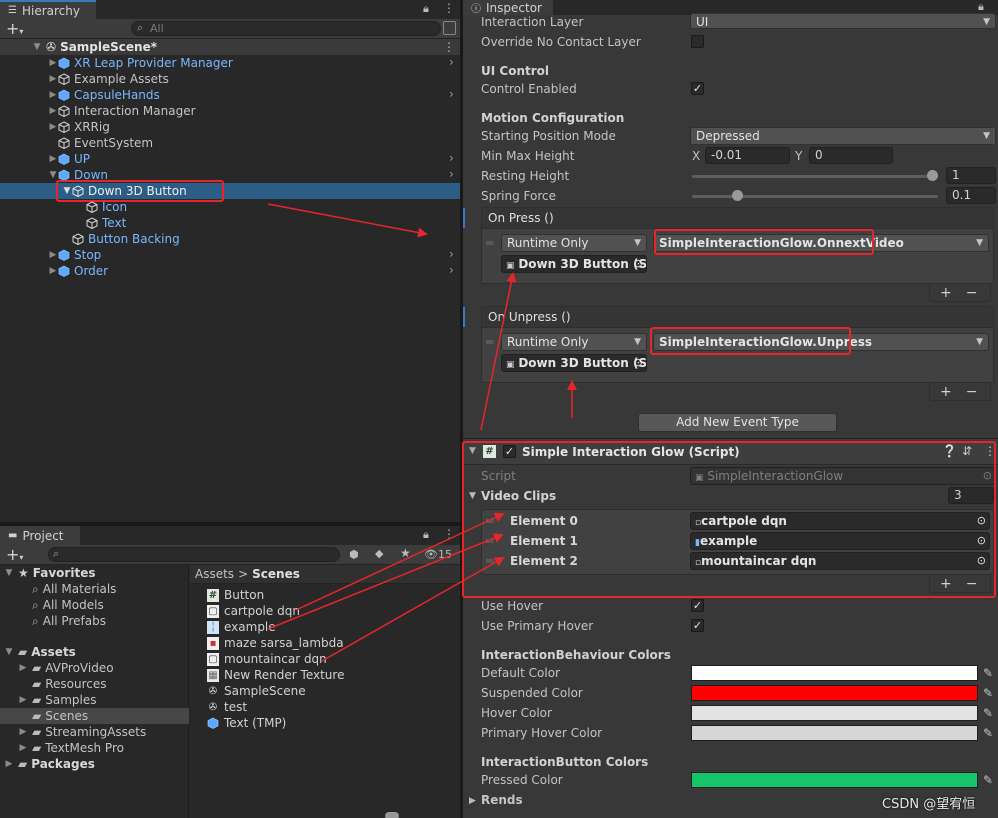 The image size is (998, 818). What do you see at coordinates (971, 195) in the screenshot?
I see `spring-field: 0.1` at bounding box center [971, 195].